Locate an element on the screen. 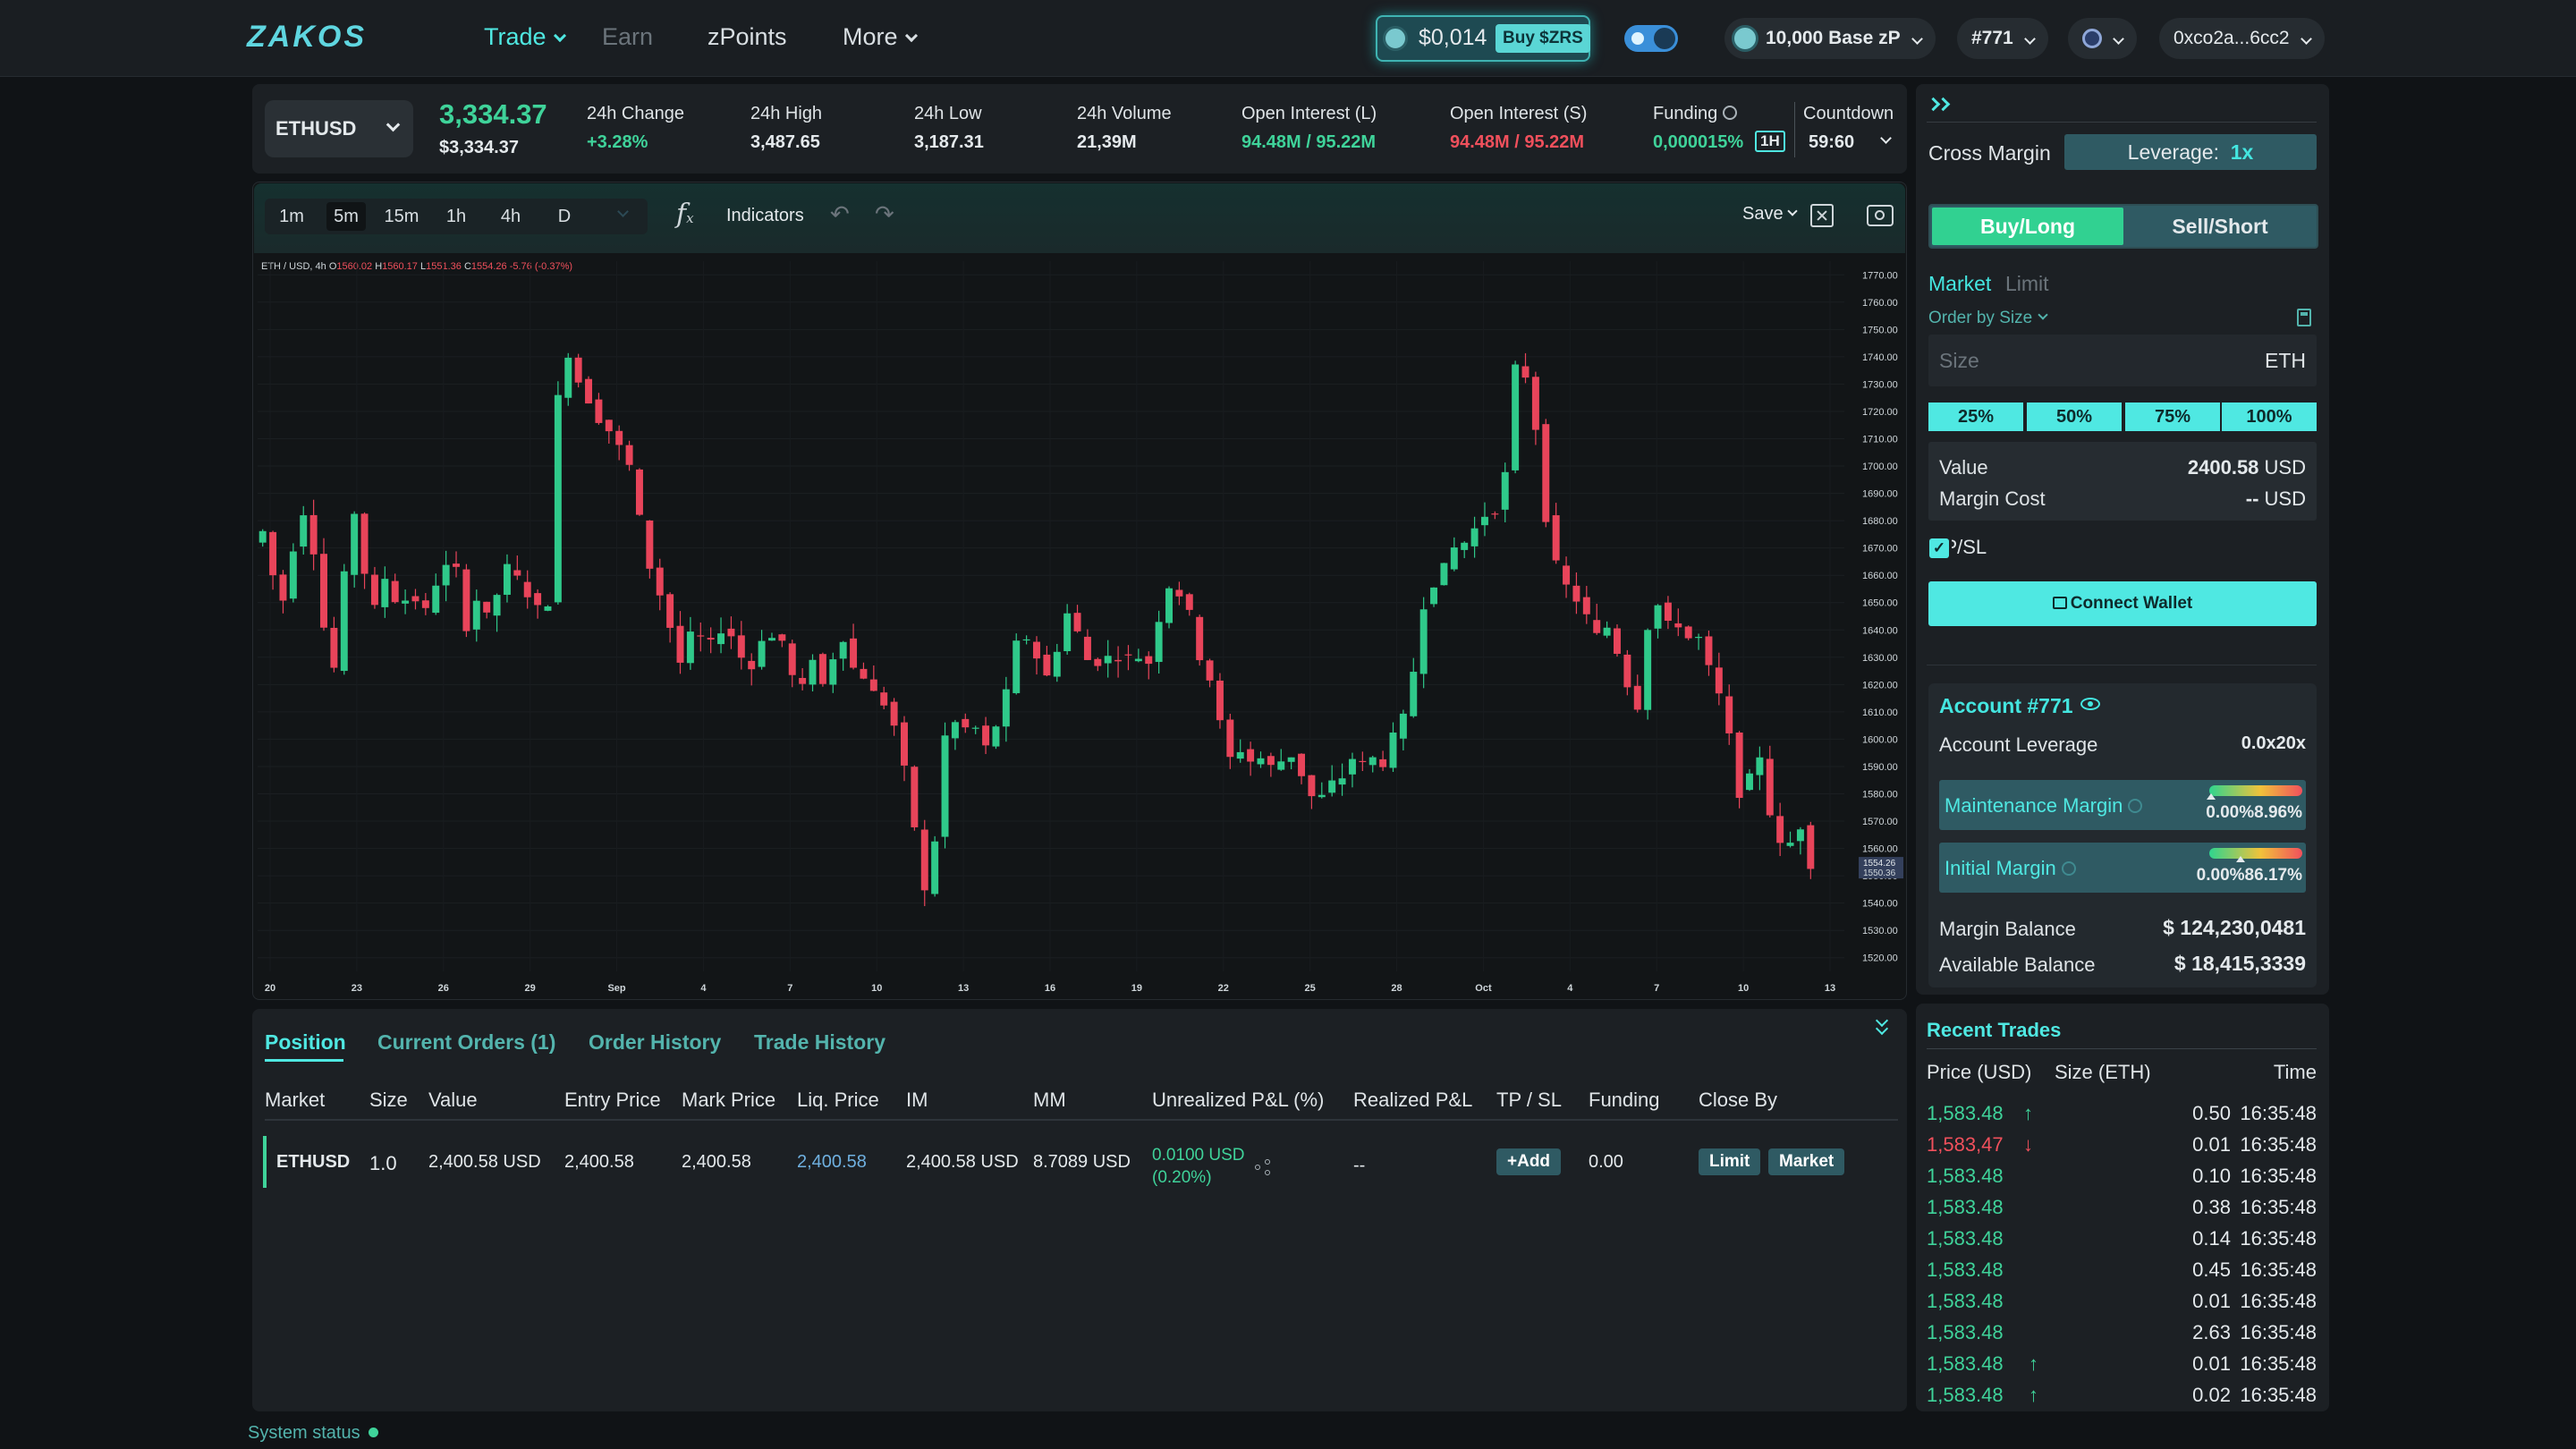 The image size is (2576, 1449). stat-label-24h-volume: 24h Volume is located at coordinates (1124, 113).